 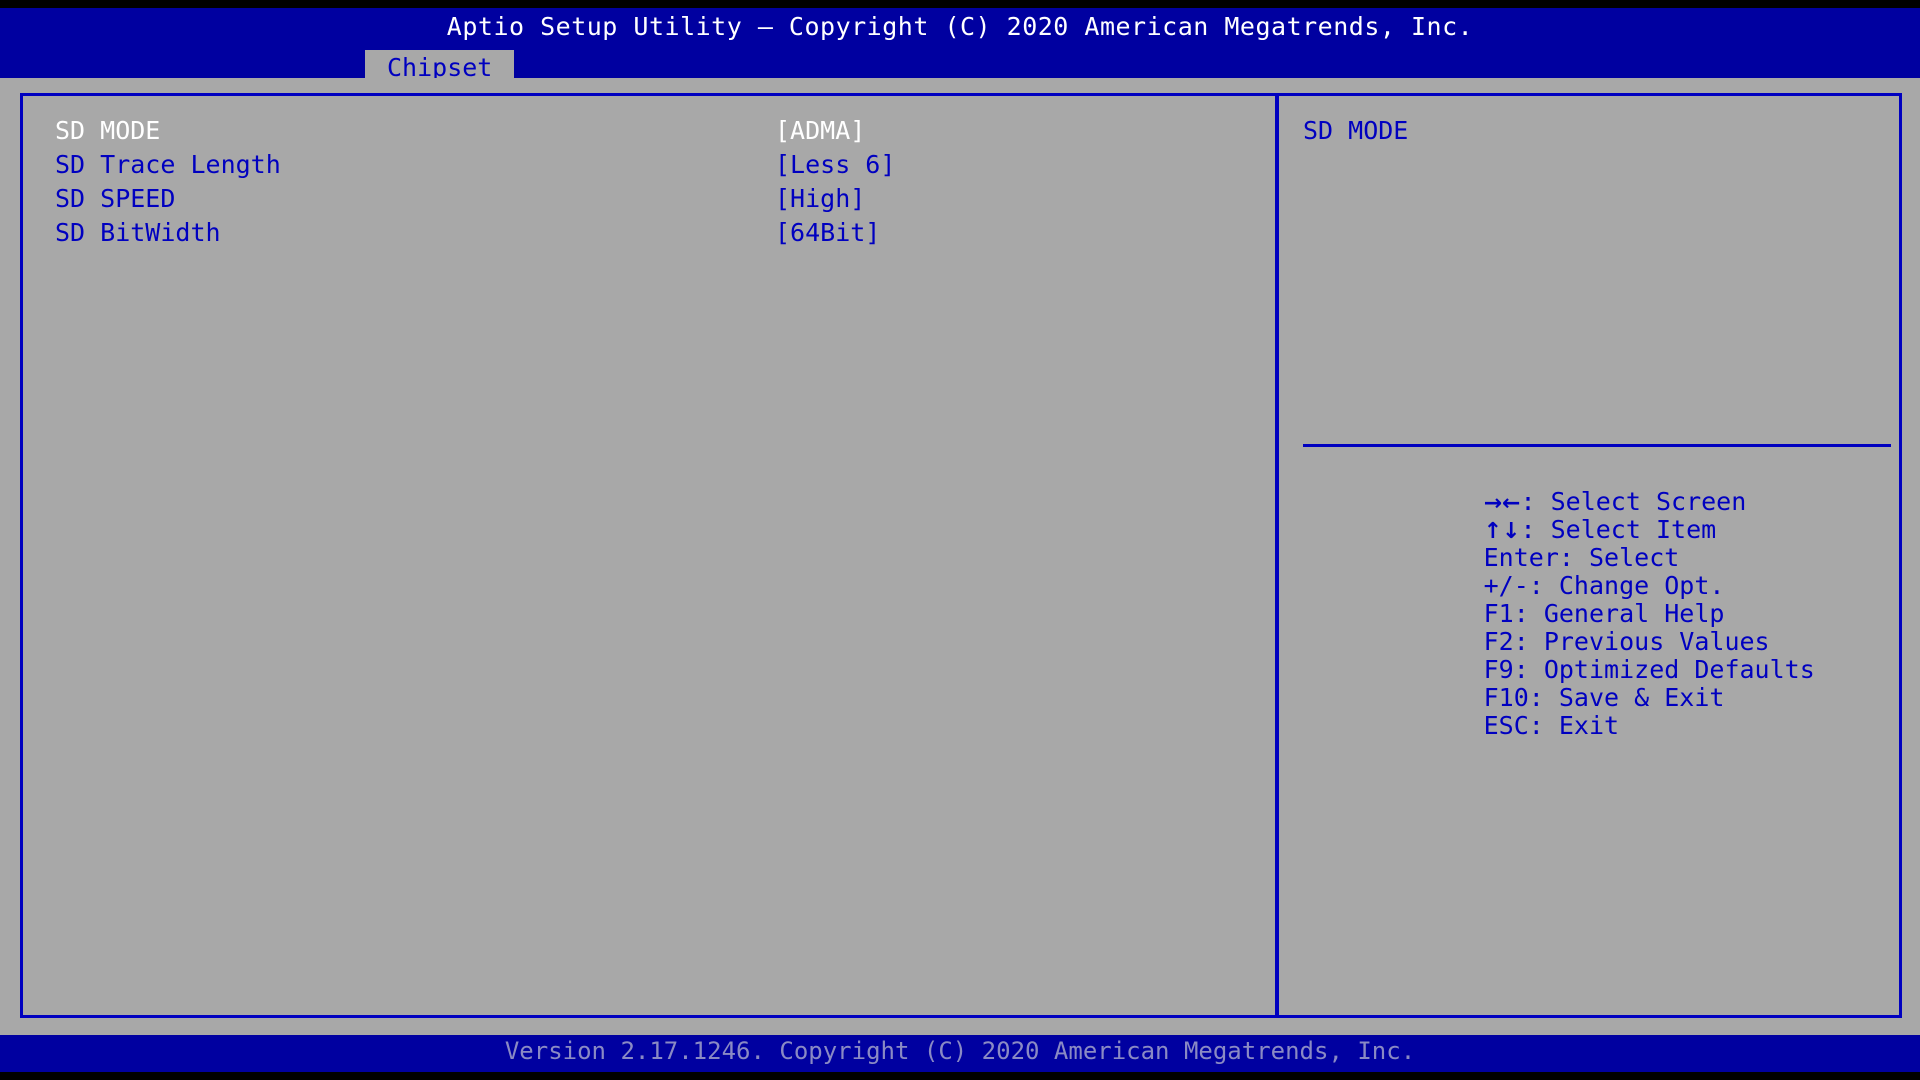 I want to click on arrow-up-down-icon: ↑↓, so click(x=1502, y=531).